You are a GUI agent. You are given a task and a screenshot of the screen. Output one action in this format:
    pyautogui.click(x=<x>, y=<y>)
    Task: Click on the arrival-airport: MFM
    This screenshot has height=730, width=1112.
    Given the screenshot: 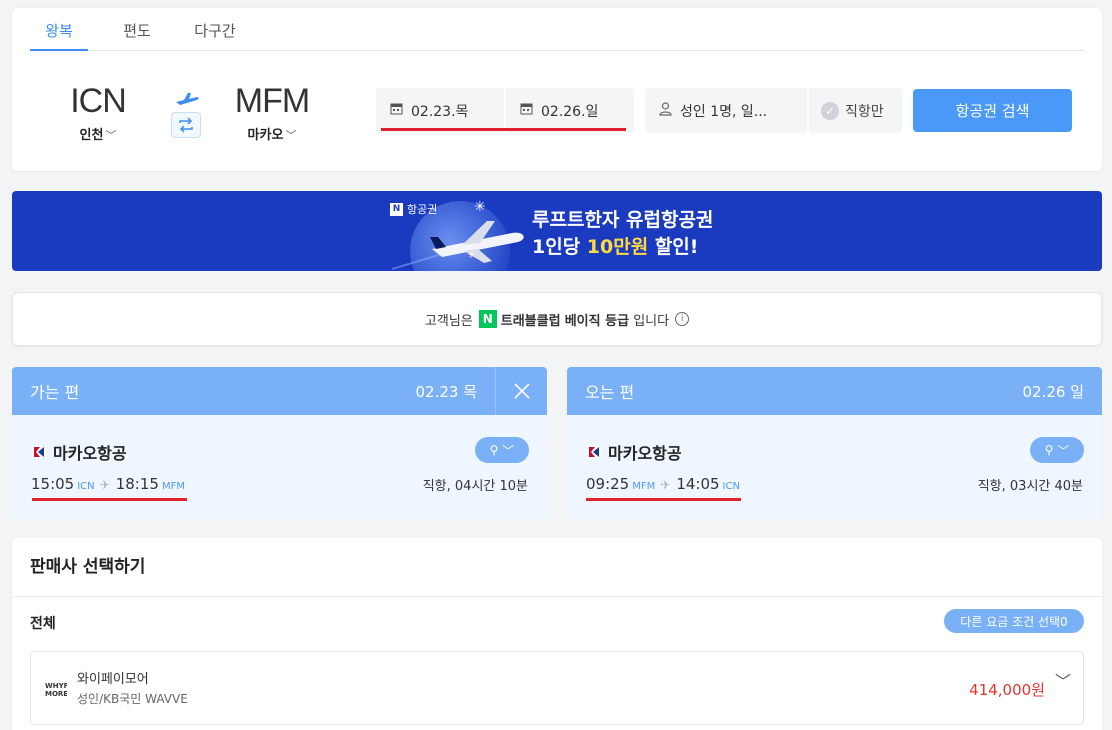 What is the action you would take?
    pyautogui.click(x=173, y=486)
    